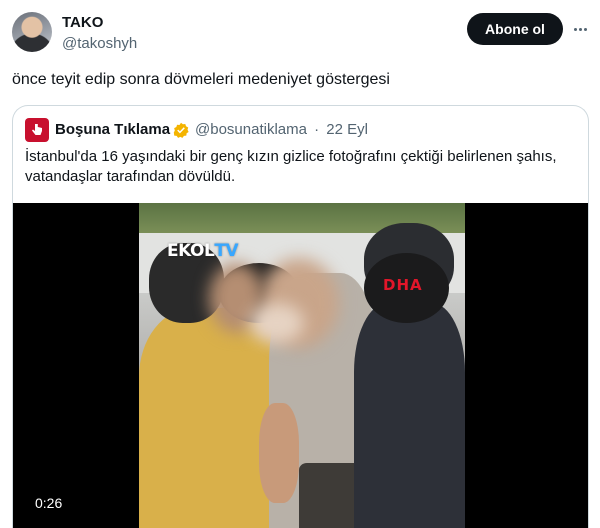 This screenshot has width=600, height=528. I want to click on quoted-handle: @bosunatiklama, so click(251, 129).